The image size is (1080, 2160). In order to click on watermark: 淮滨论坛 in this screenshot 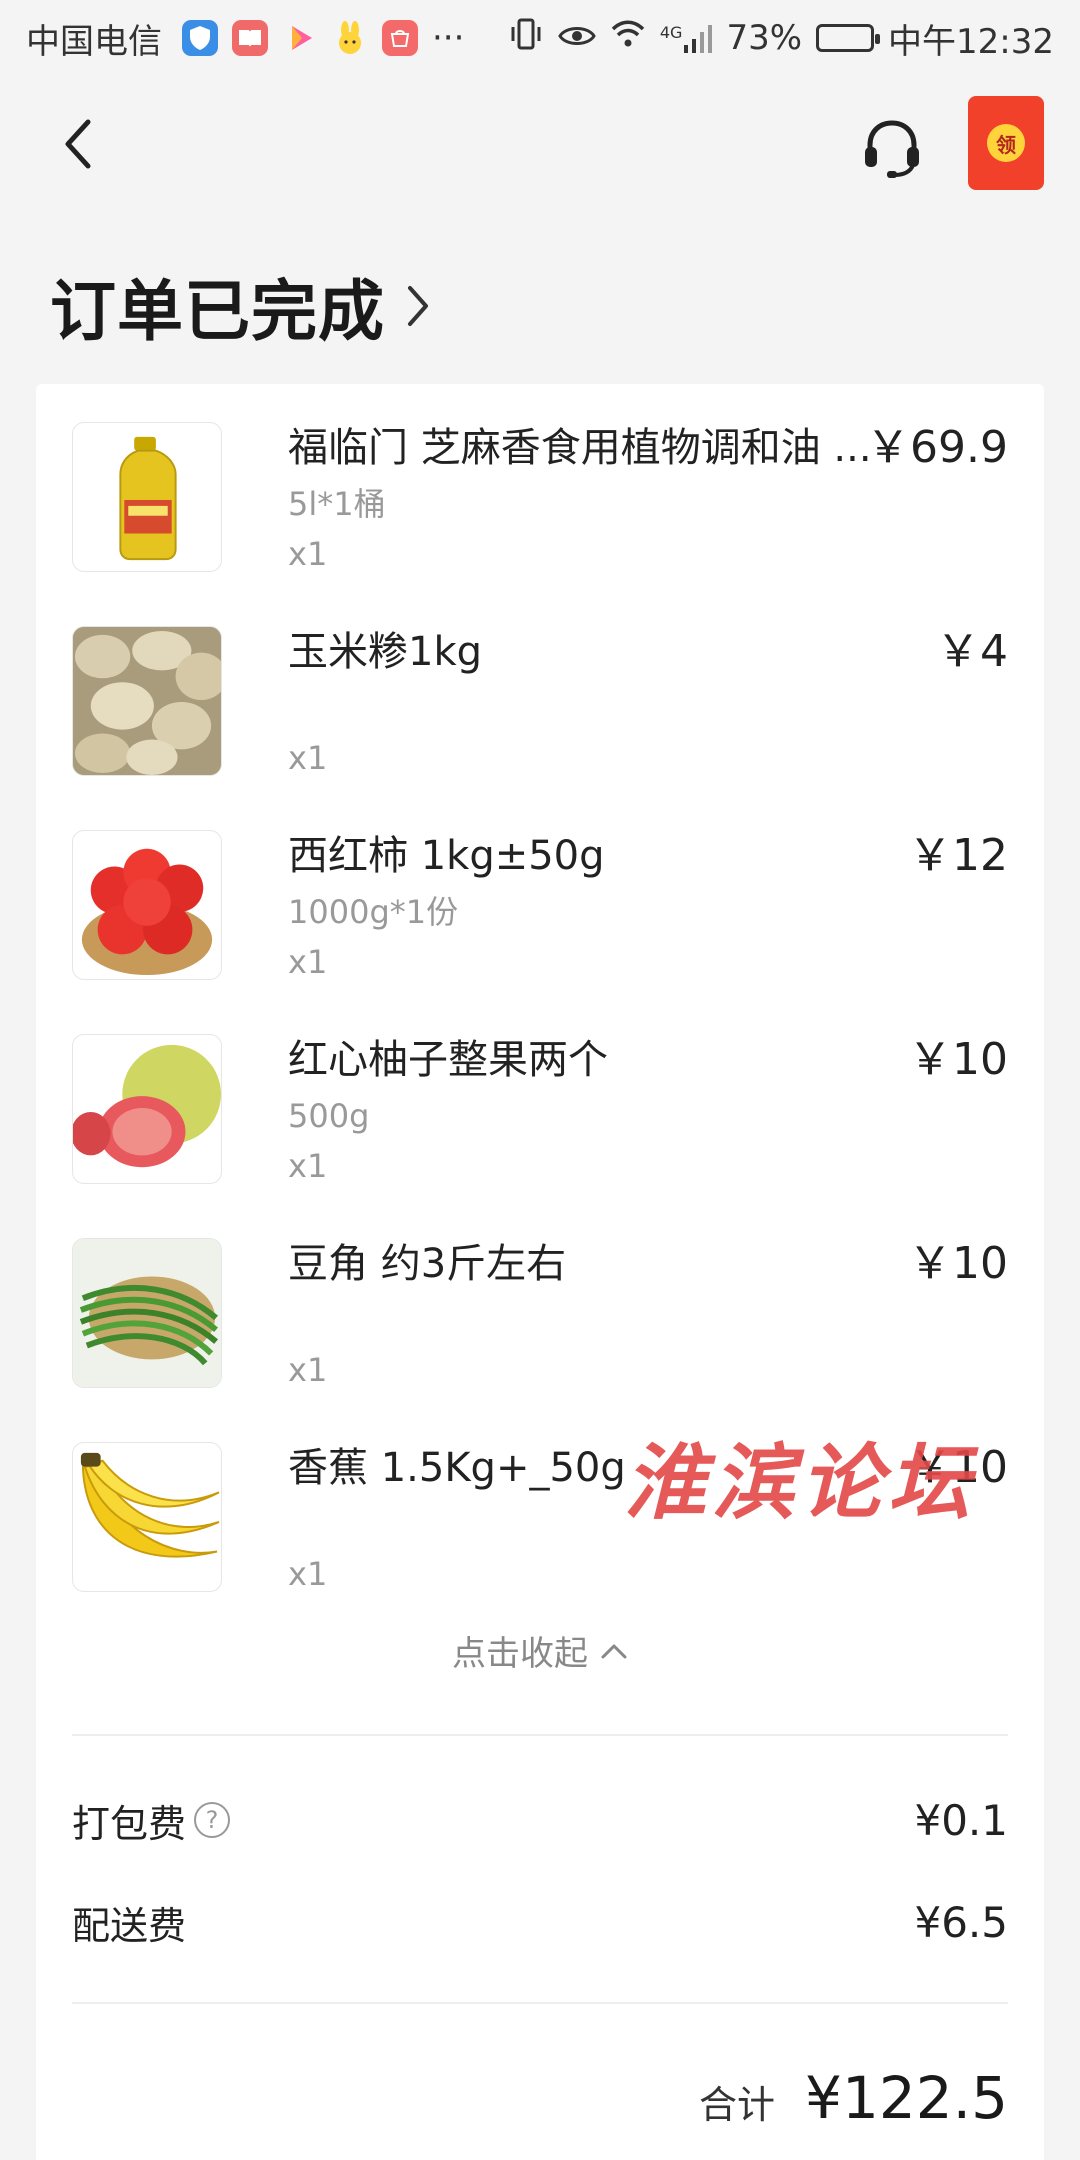, I will do `click(800, 1483)`.